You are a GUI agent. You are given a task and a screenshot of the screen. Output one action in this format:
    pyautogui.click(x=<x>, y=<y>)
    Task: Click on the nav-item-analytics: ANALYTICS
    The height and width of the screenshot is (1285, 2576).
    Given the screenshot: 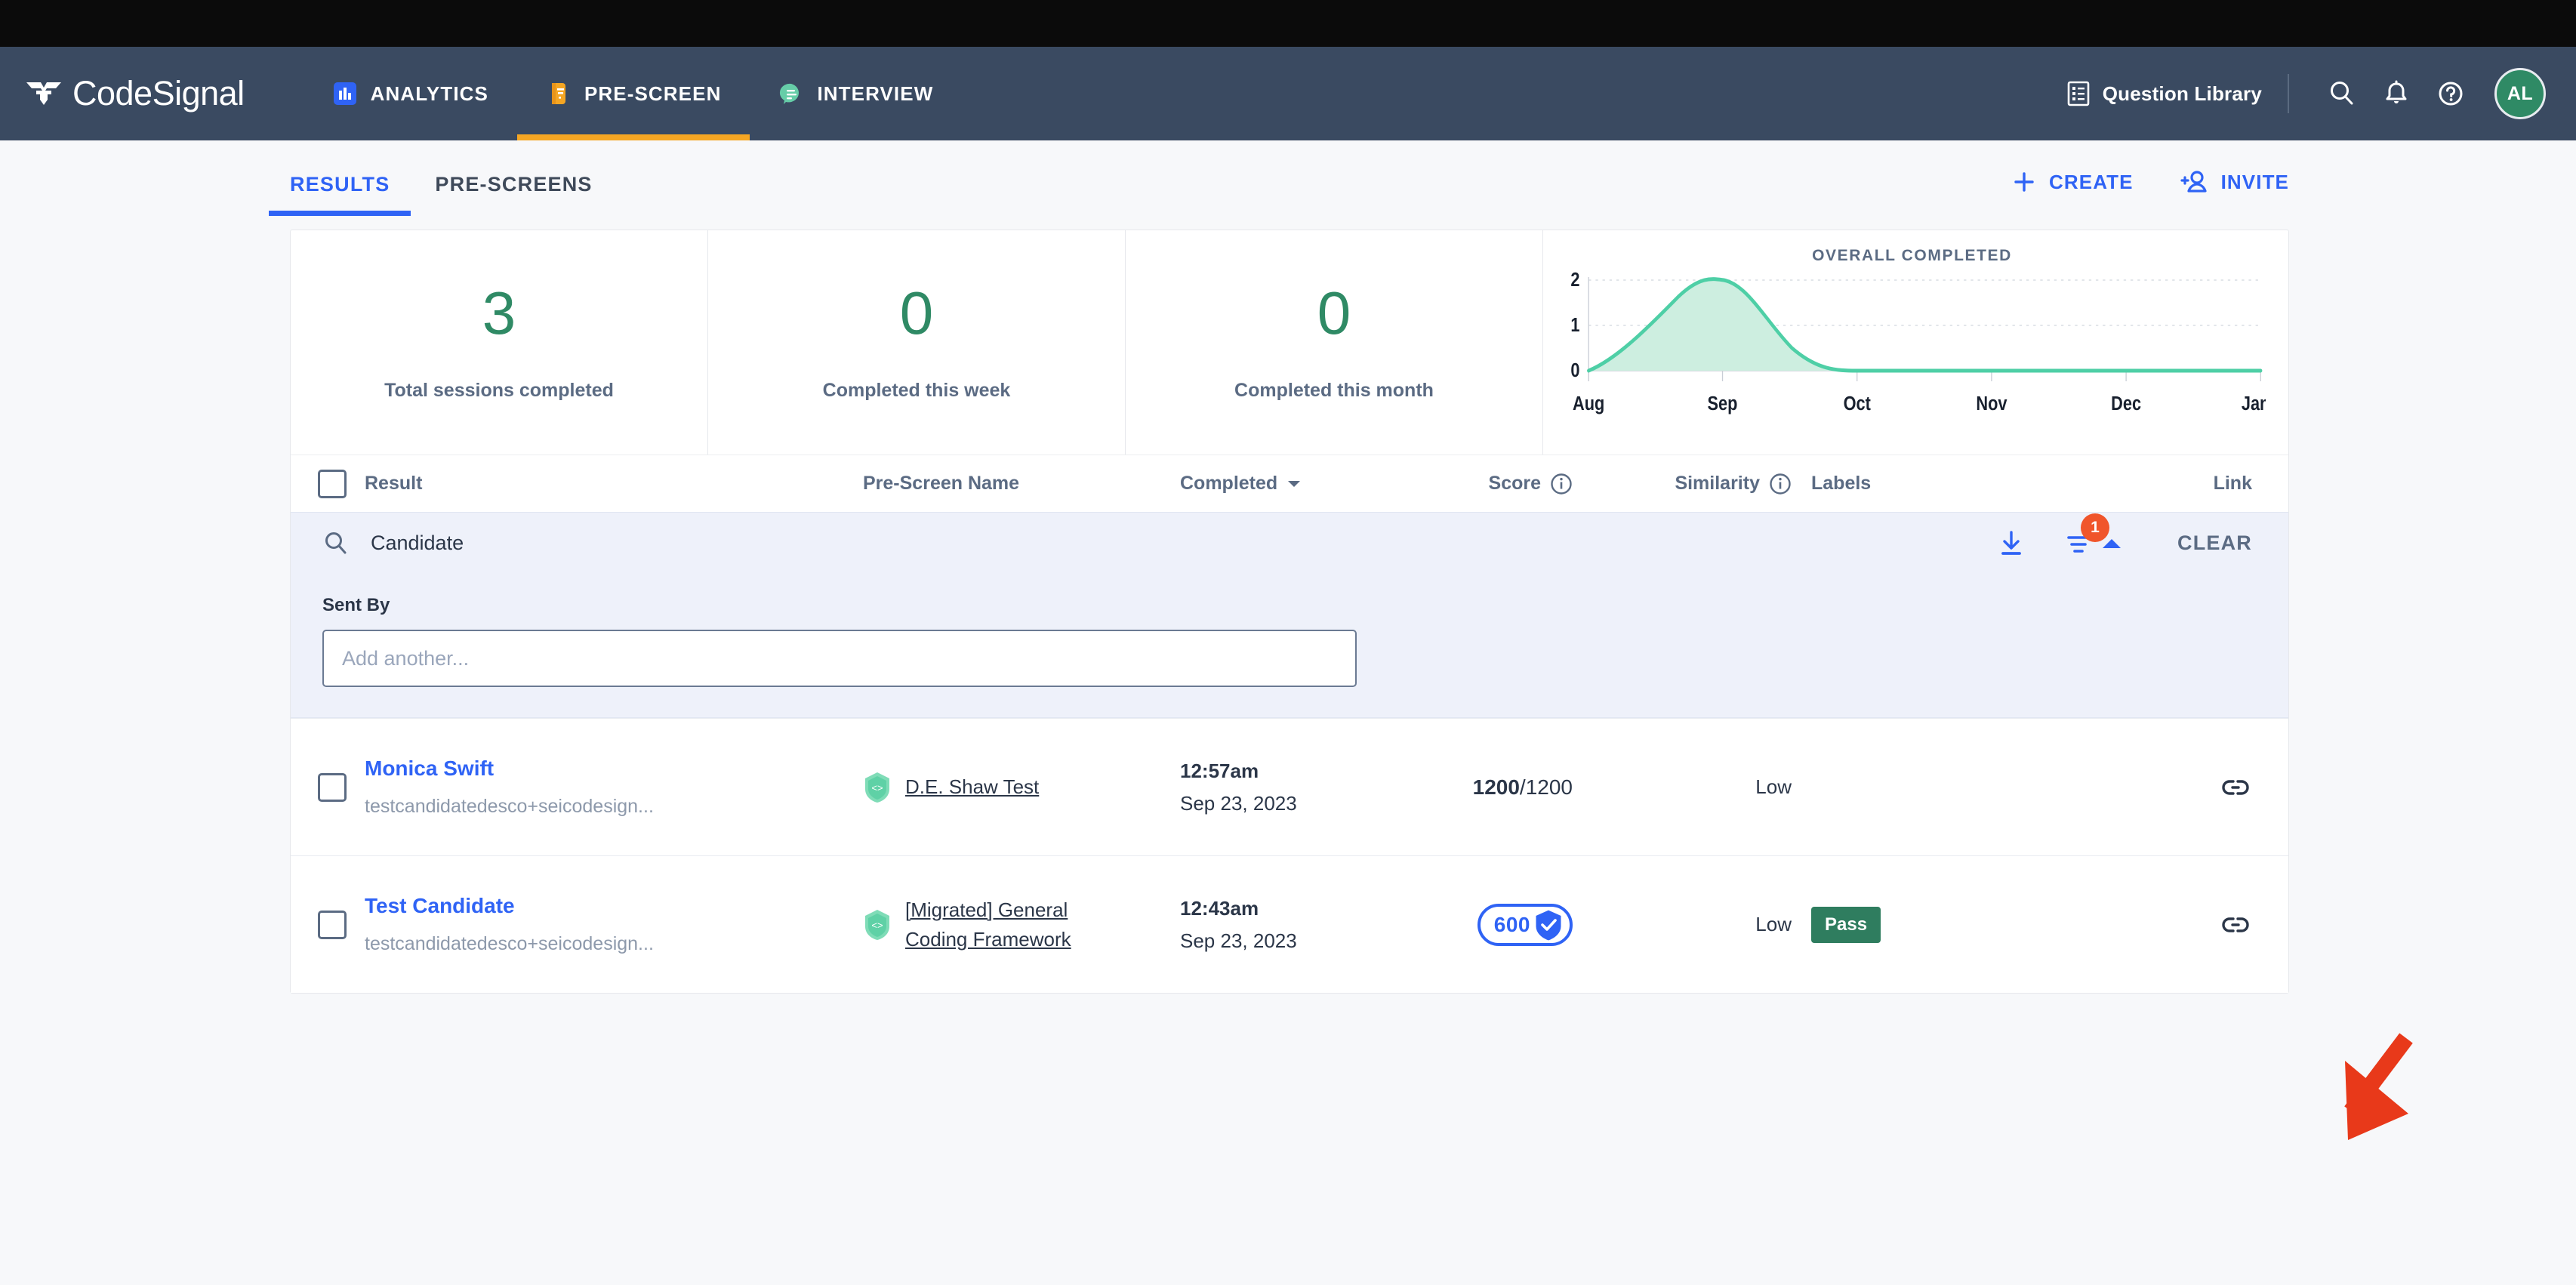 What is the action you would take?
    pyautogui.click(x=410, y=93)
    